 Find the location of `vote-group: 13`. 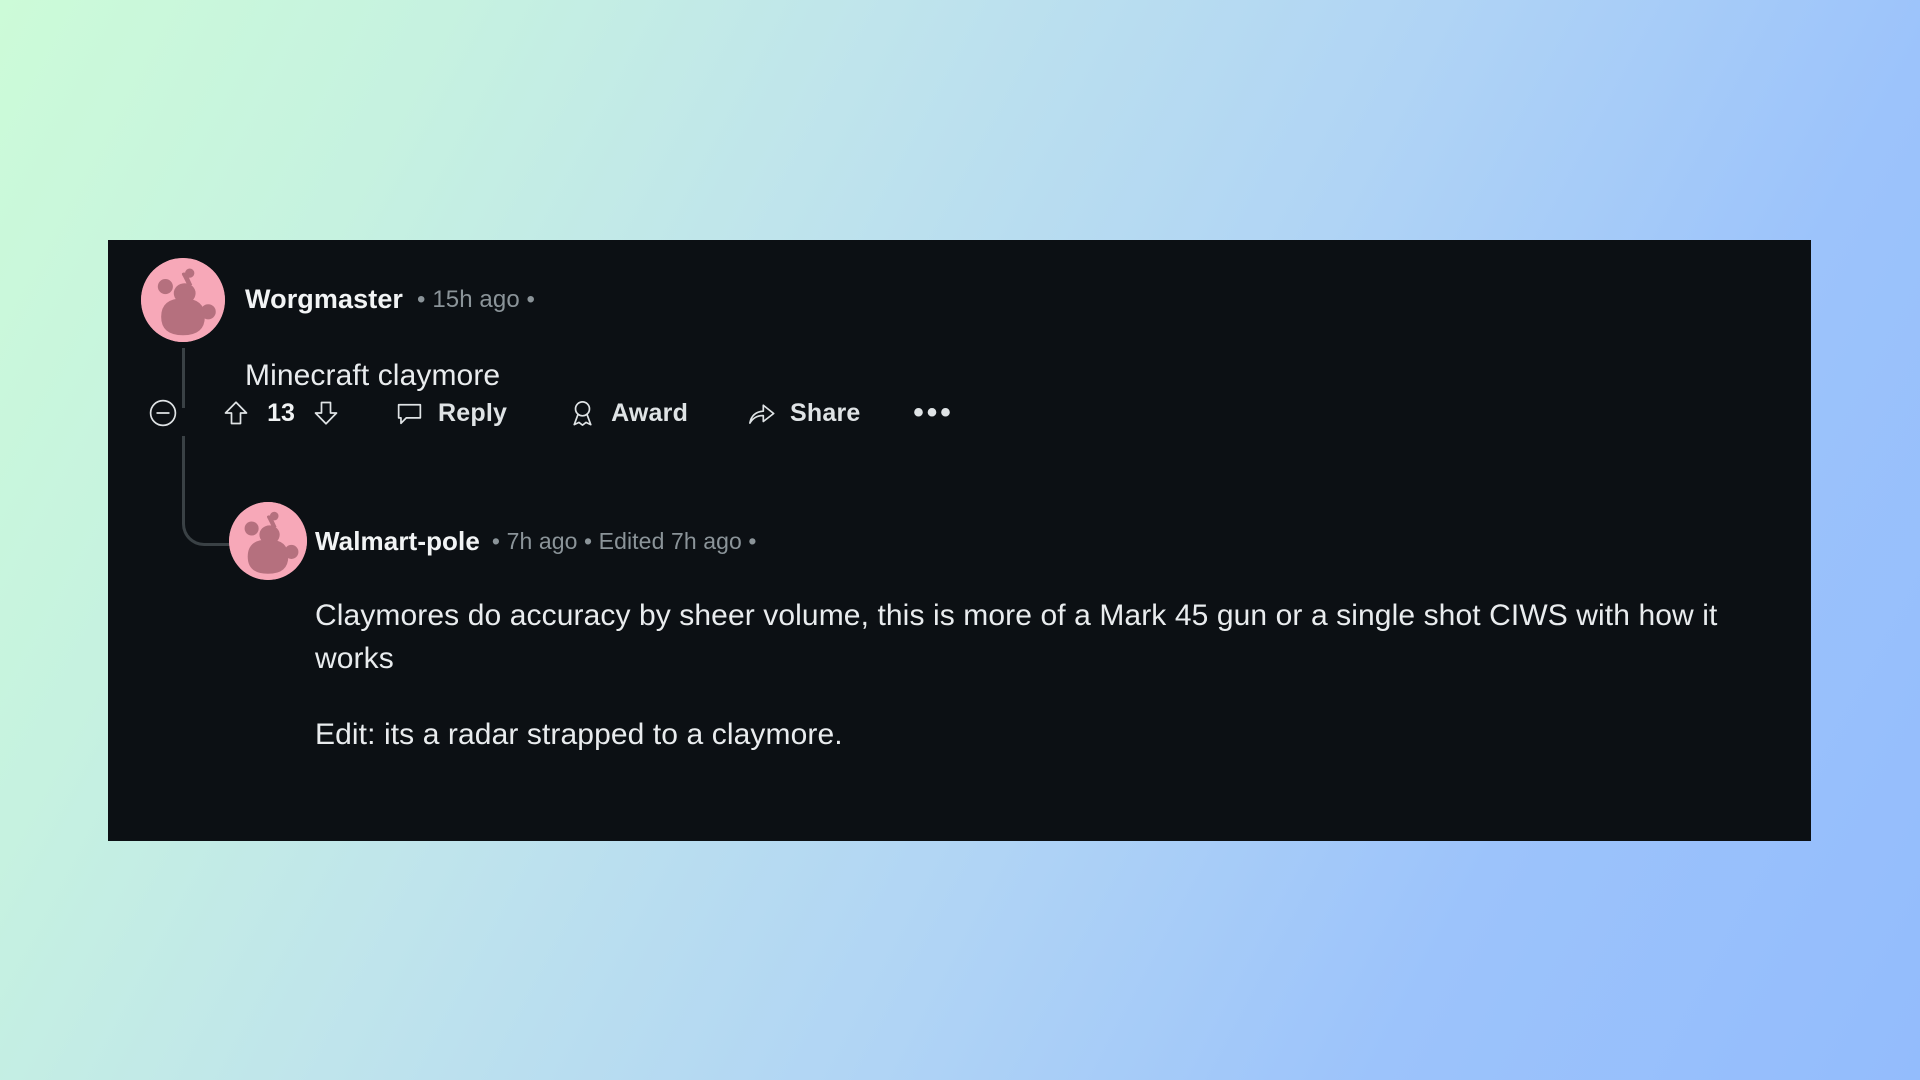

vote-group: 13 is located at coordinates (281, 413).